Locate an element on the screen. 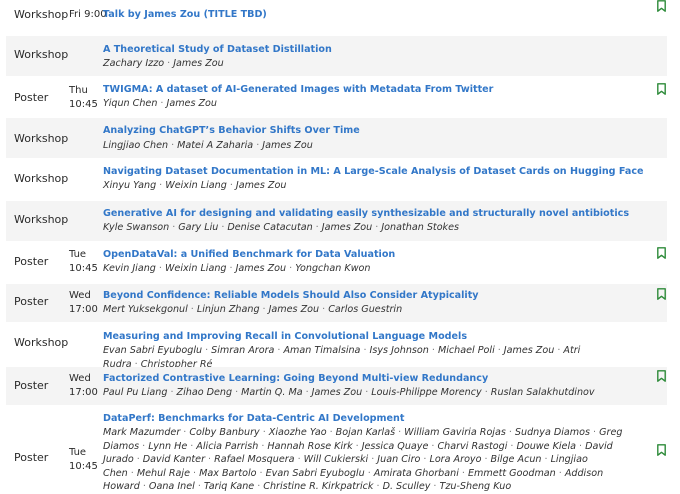  author-name: Simran Arora is located at coordinates (243, 350).